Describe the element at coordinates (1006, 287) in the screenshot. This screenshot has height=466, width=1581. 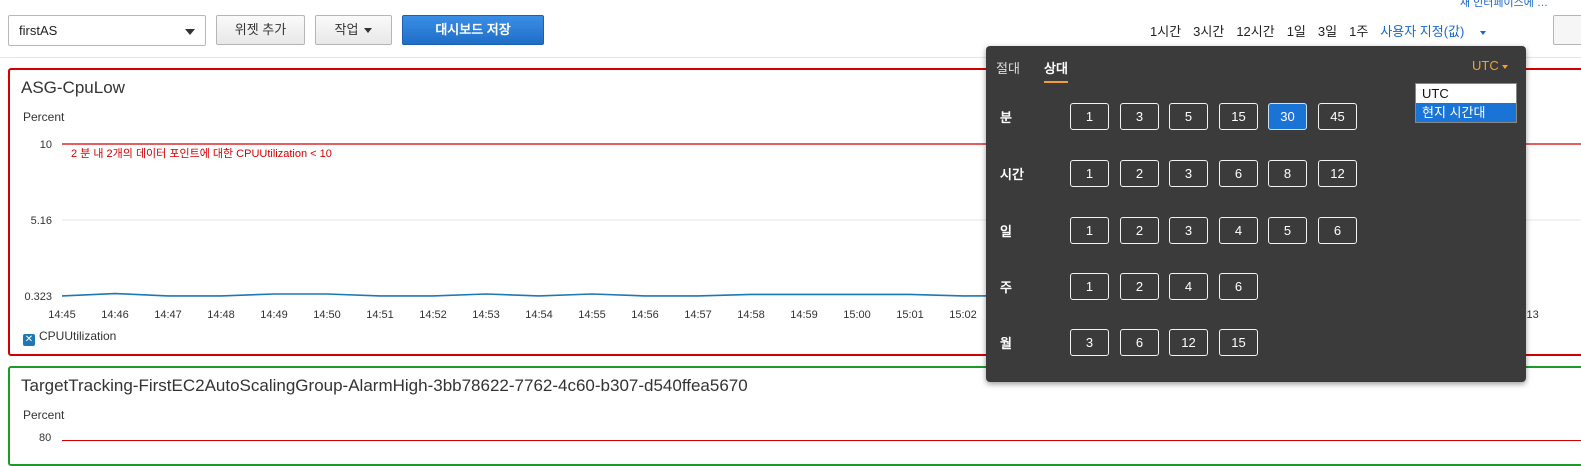
I see `row-label: 주` at that location.